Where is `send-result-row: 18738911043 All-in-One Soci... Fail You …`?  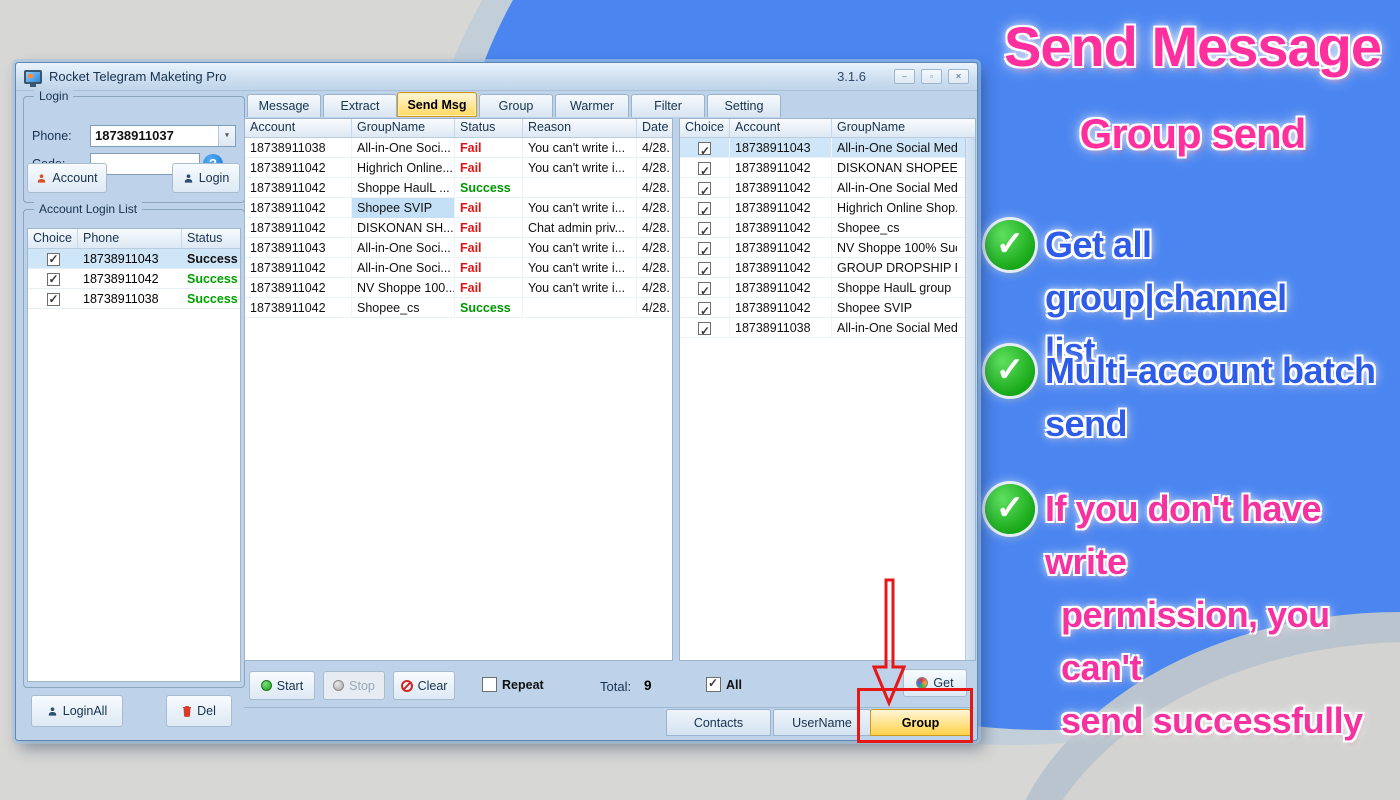
send-result-row: 18738911043 All-in-One Soci... Fail You … is located at coordinates (458, 247).